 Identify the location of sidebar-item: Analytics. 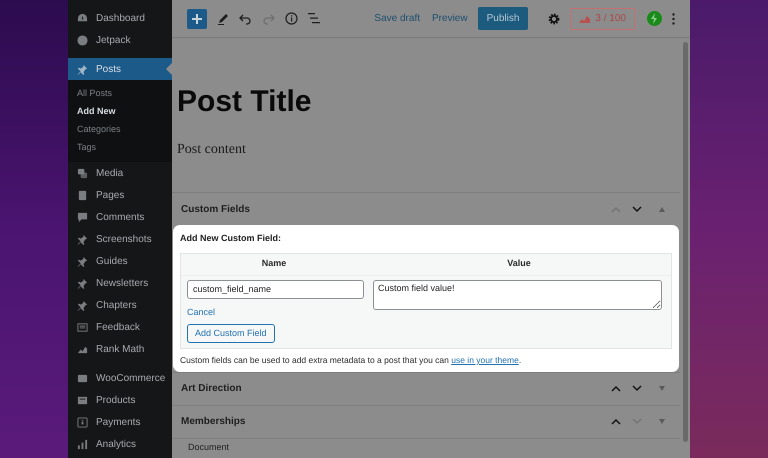
(120, 444).